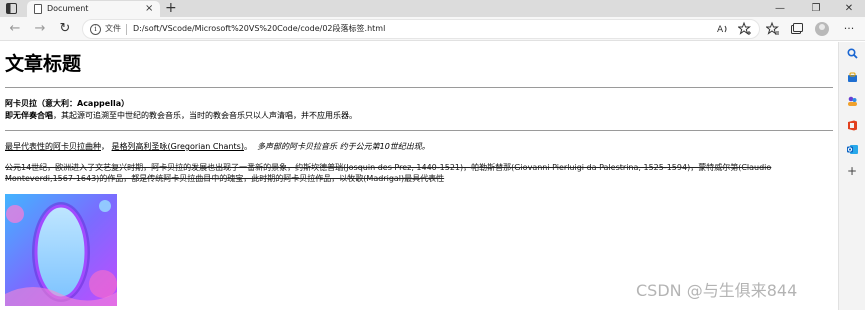 This screenshot has width=865, height=310. I want to click on read-aloud-icon: A, so click(723, 29).